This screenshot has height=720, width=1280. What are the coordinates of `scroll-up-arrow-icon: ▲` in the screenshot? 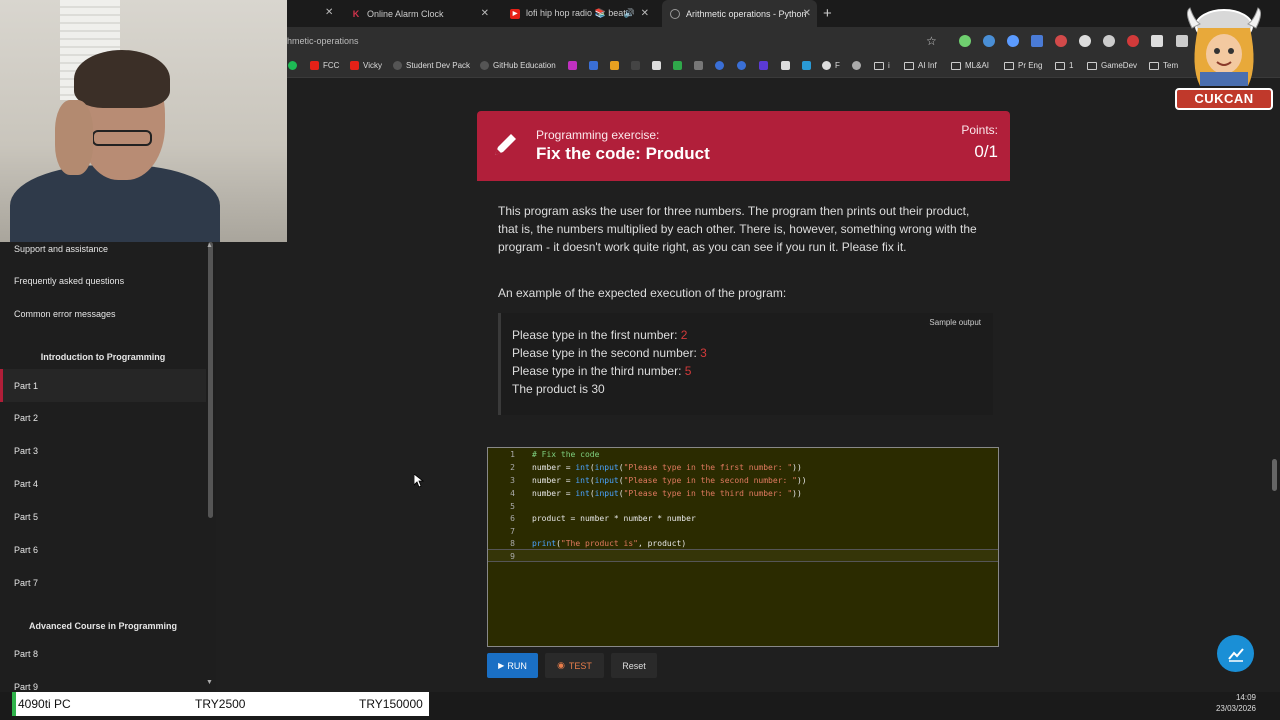 It's located at (209, 245).